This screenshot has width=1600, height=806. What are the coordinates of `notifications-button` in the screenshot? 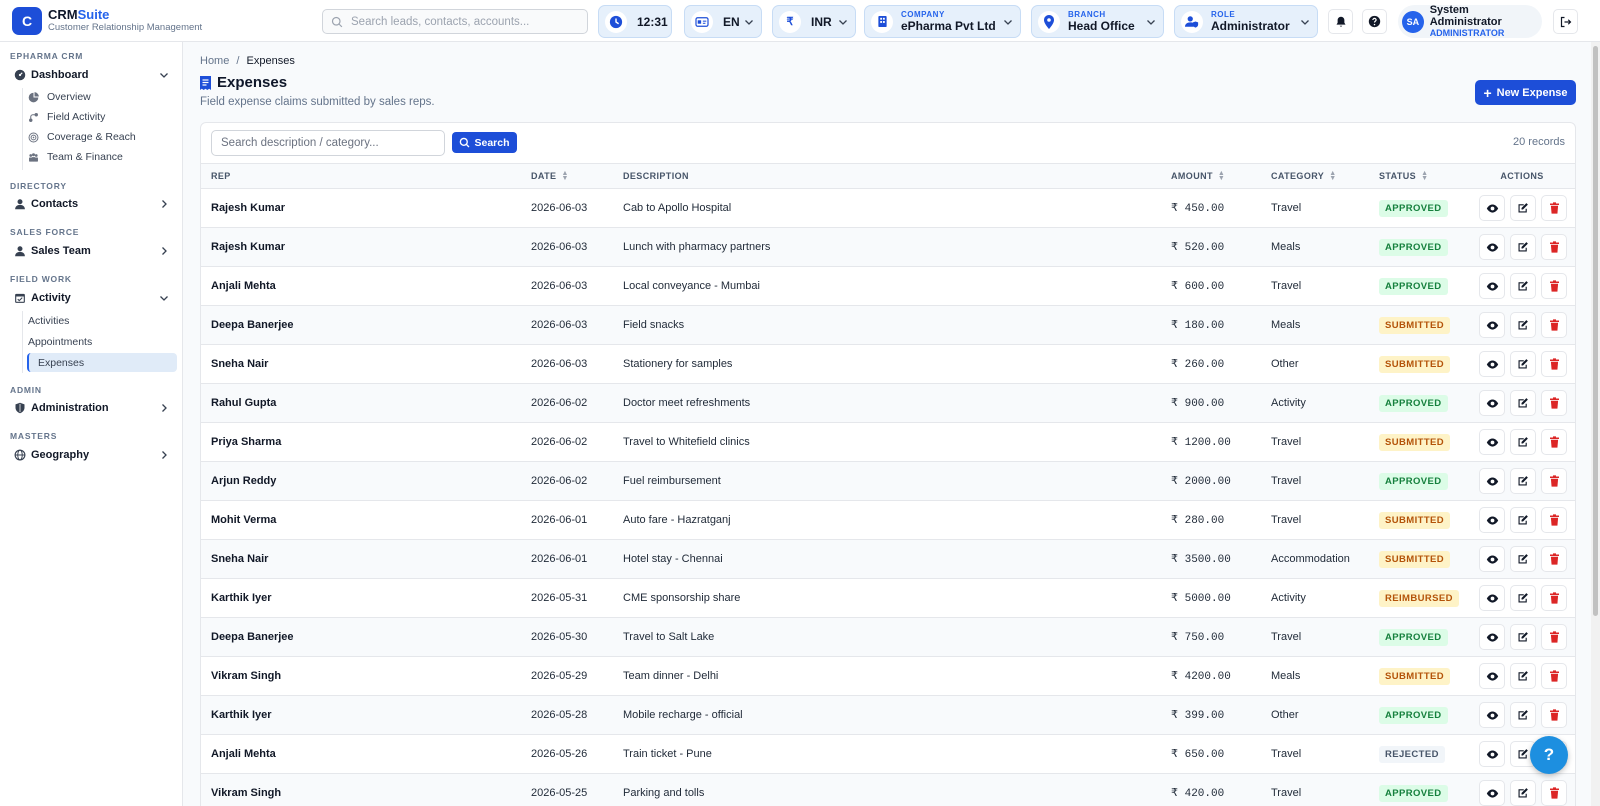 It's located at (1340, 21).